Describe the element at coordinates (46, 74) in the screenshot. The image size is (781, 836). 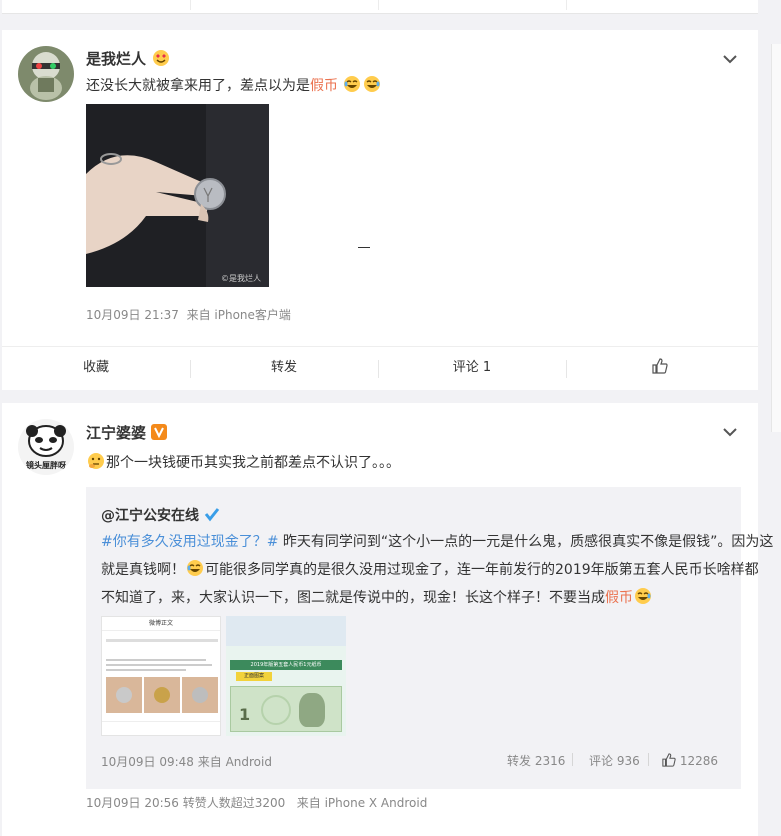
I see `avatar` at that location.